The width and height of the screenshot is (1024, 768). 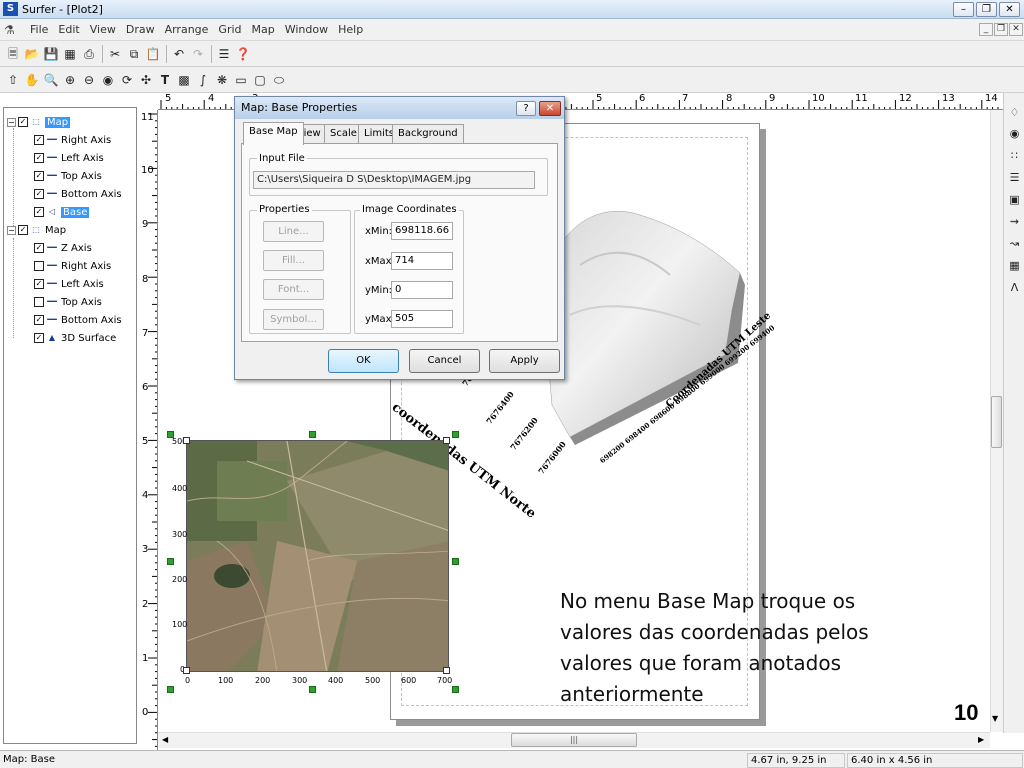 I want to click on xmax-input: 714, so click(x=422, y=261).